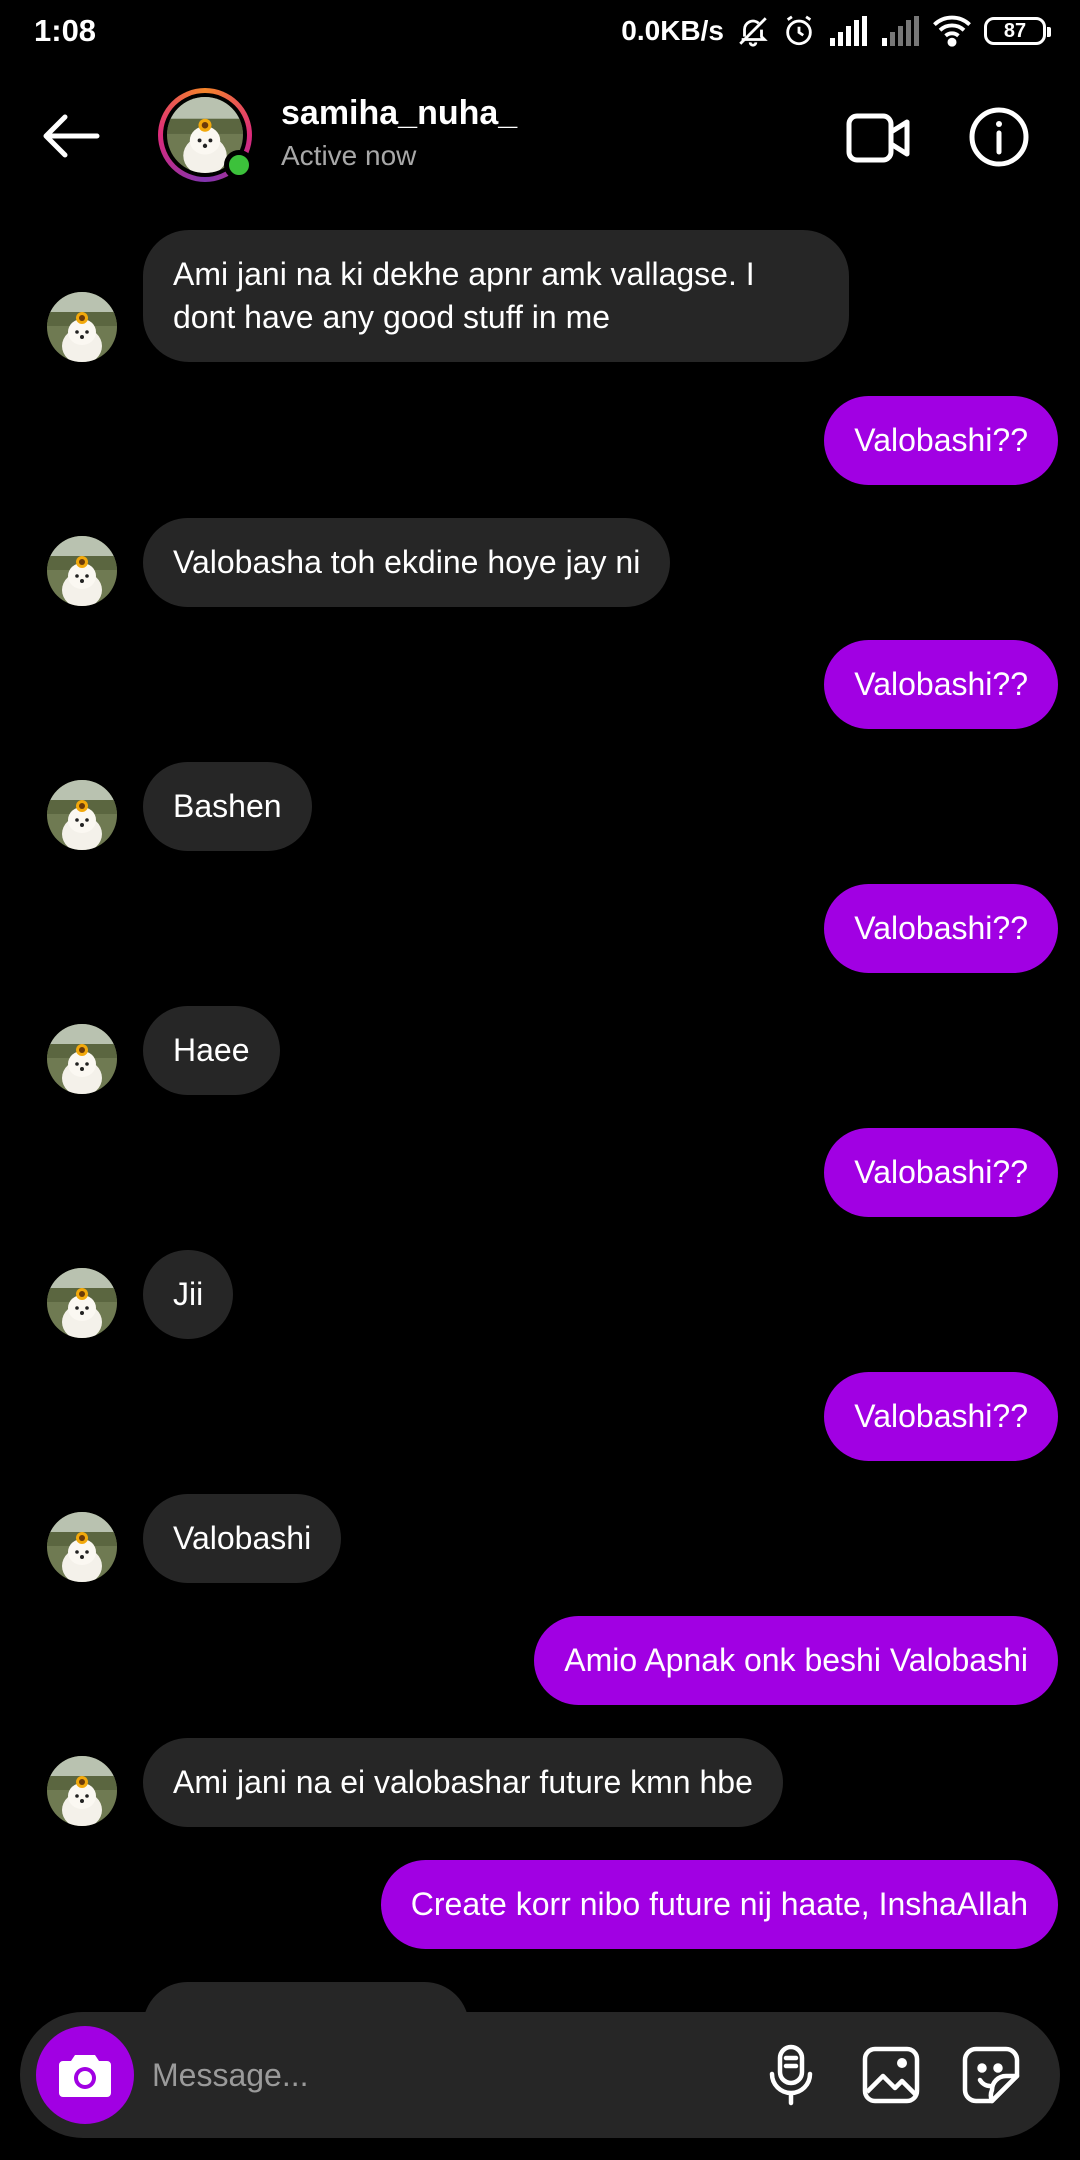  What do you see at coordinates (239, 165) in the screenshot?
I see `online-indicator` at bounding box center [239, 165].